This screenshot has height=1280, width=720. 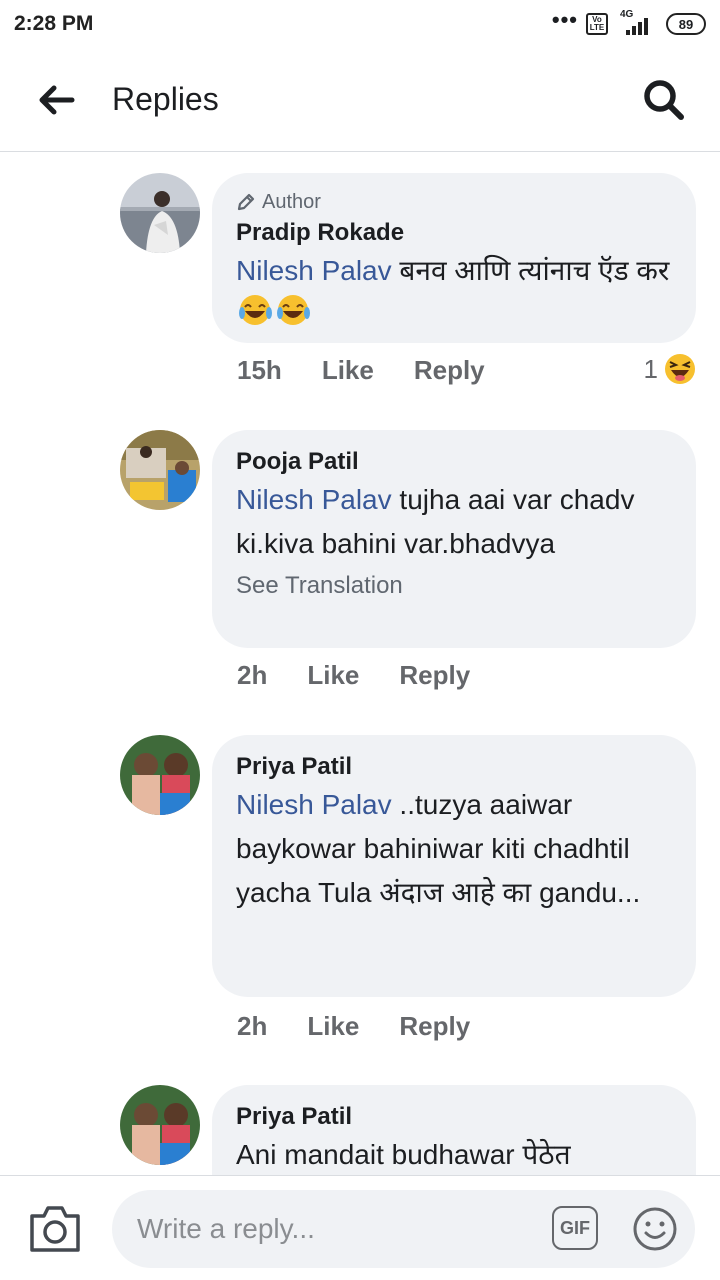 I want to click on battery-level: 89, so click(x=686, y=24).